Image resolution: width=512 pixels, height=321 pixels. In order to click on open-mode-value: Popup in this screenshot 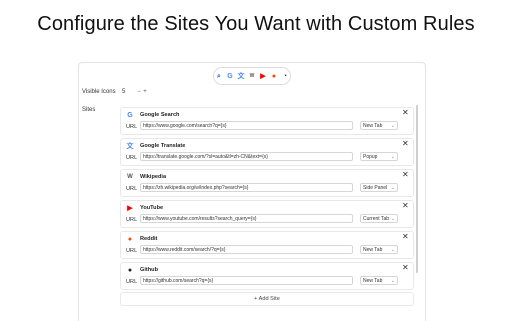, I will do `click(370, 157)`.